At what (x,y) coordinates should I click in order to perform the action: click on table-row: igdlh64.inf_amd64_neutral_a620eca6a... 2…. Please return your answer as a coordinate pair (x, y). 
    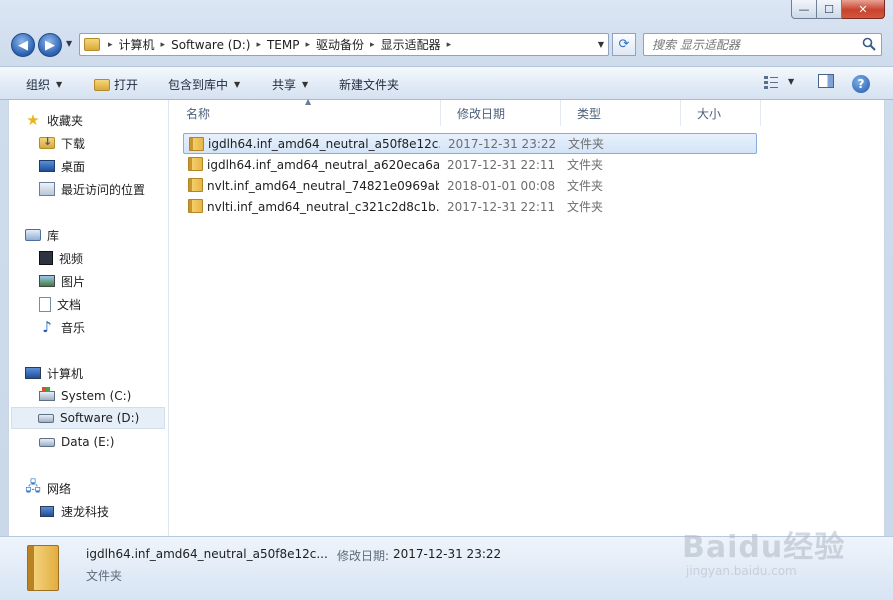
    Looking at the image, I should click on (470, 164).